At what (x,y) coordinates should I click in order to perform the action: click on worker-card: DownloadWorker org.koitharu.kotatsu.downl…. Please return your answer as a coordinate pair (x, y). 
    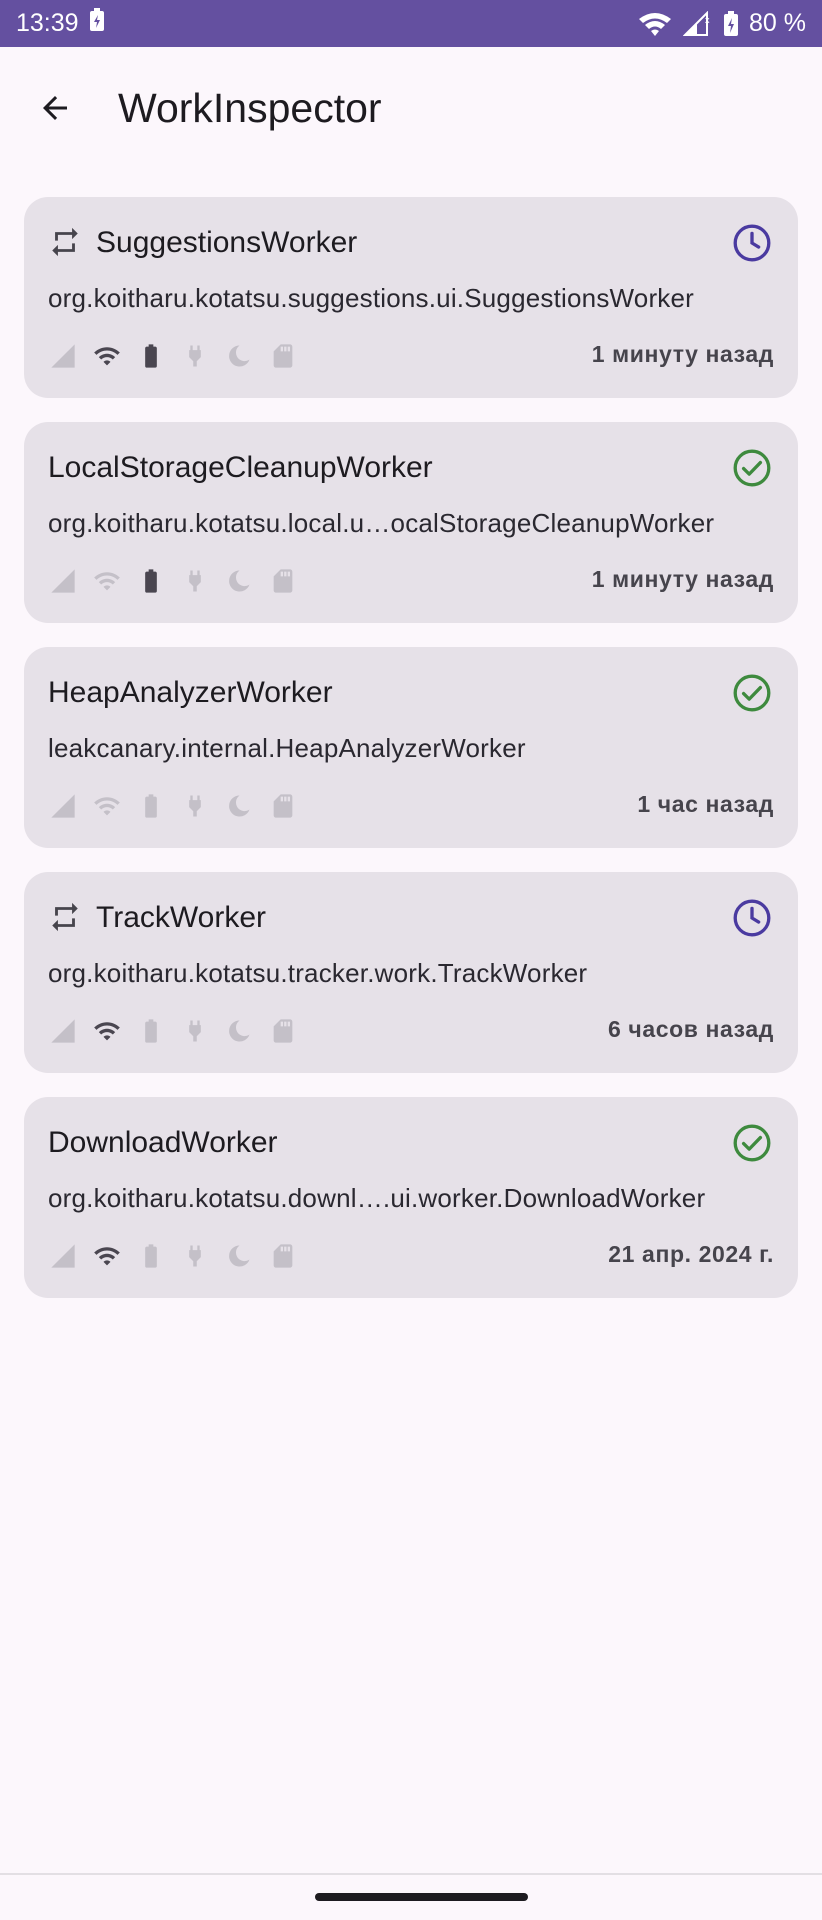
    Looking at the image, I should click on (411, 1197).